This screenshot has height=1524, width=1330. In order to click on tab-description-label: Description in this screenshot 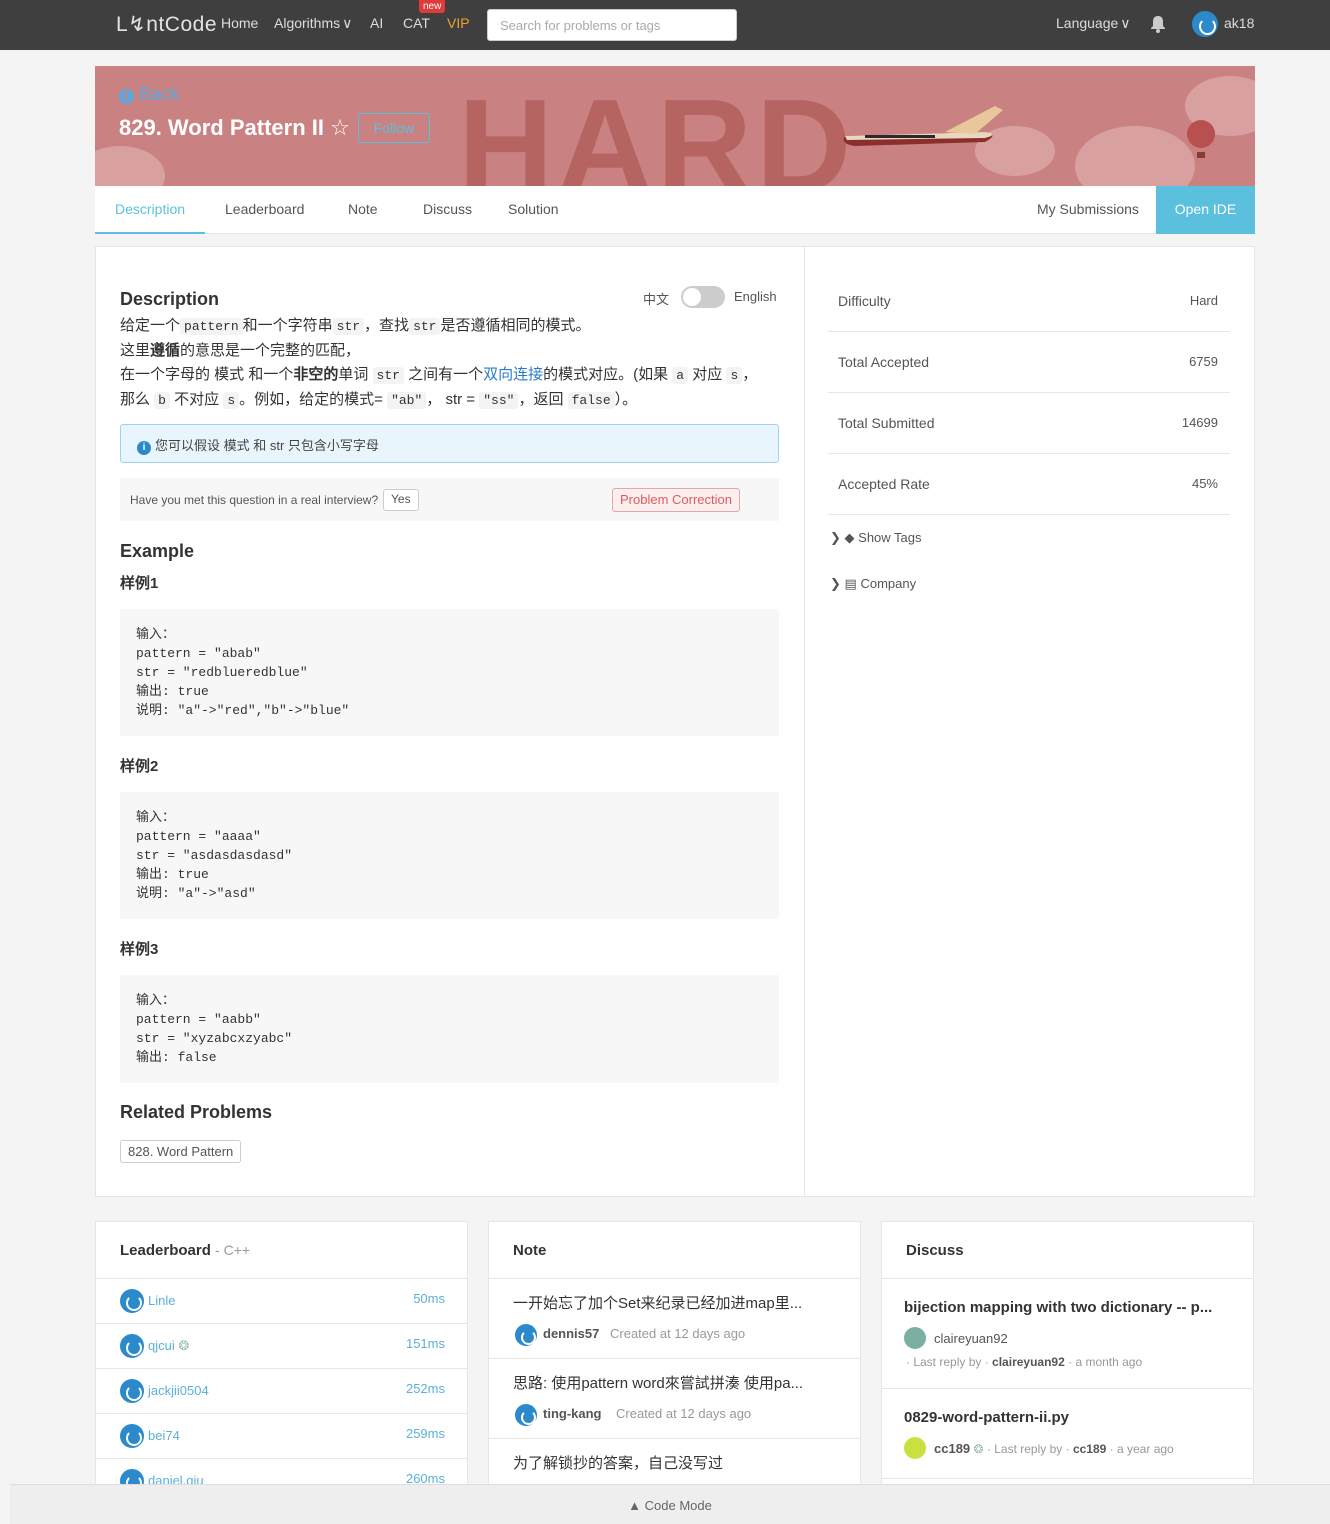, I will do `click(150, 209)`.